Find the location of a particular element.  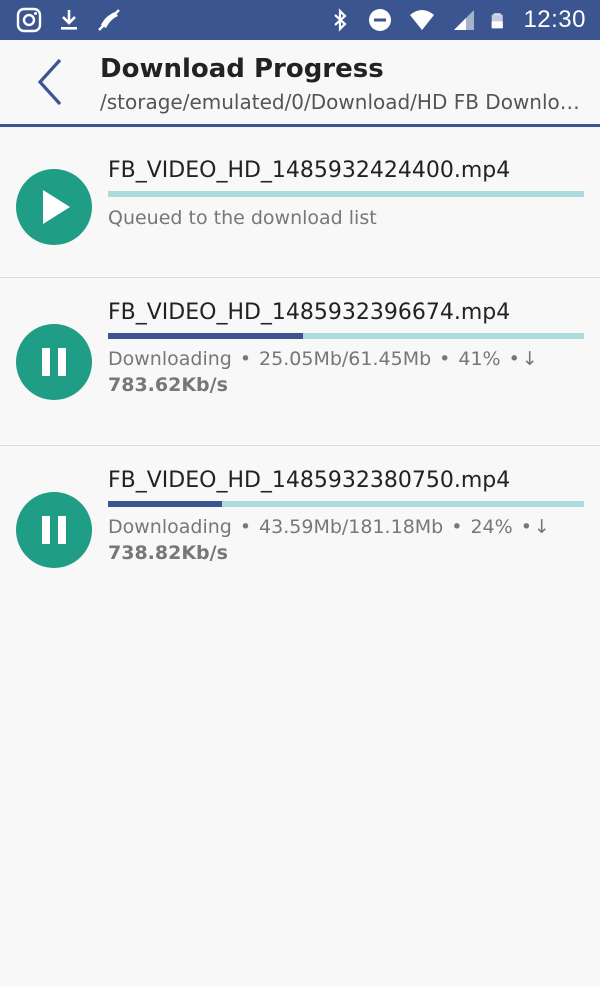

file-name: FB_VIDEO_HD_1485932396674.mp4 is located at coordinates (309, 312).